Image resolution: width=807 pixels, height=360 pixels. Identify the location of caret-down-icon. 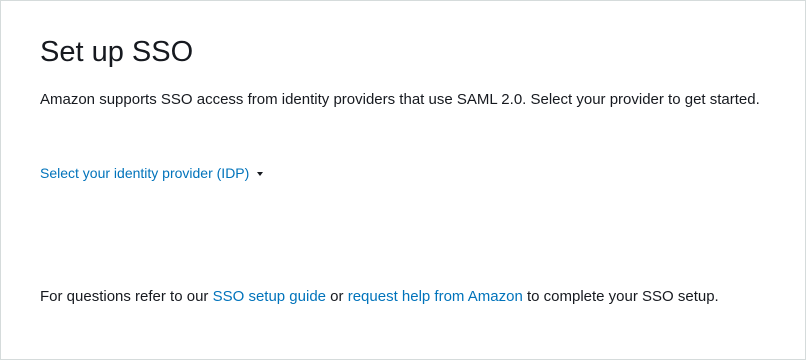
(260, 173).